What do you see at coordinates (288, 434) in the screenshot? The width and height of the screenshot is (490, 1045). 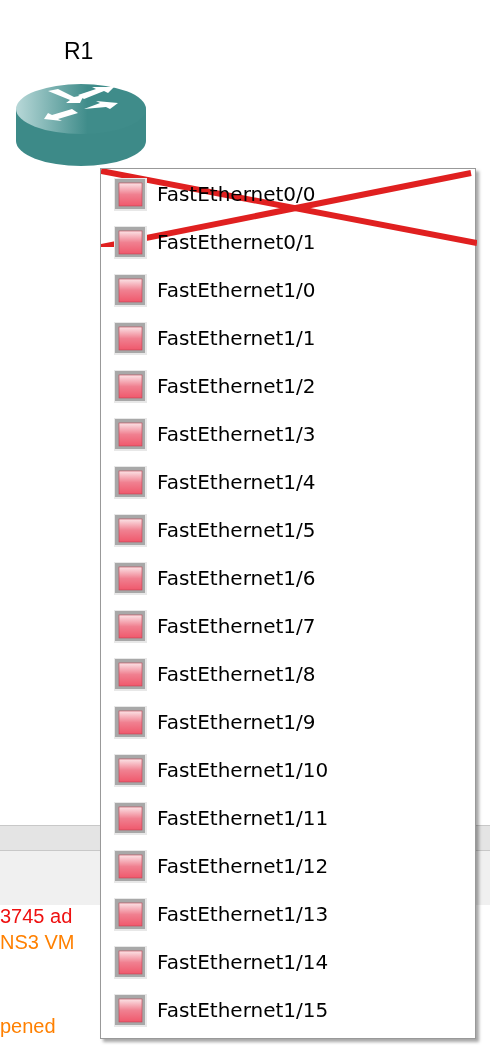 I see `menu-item: FastEthernet1/3` at bounding box center [288, 434].